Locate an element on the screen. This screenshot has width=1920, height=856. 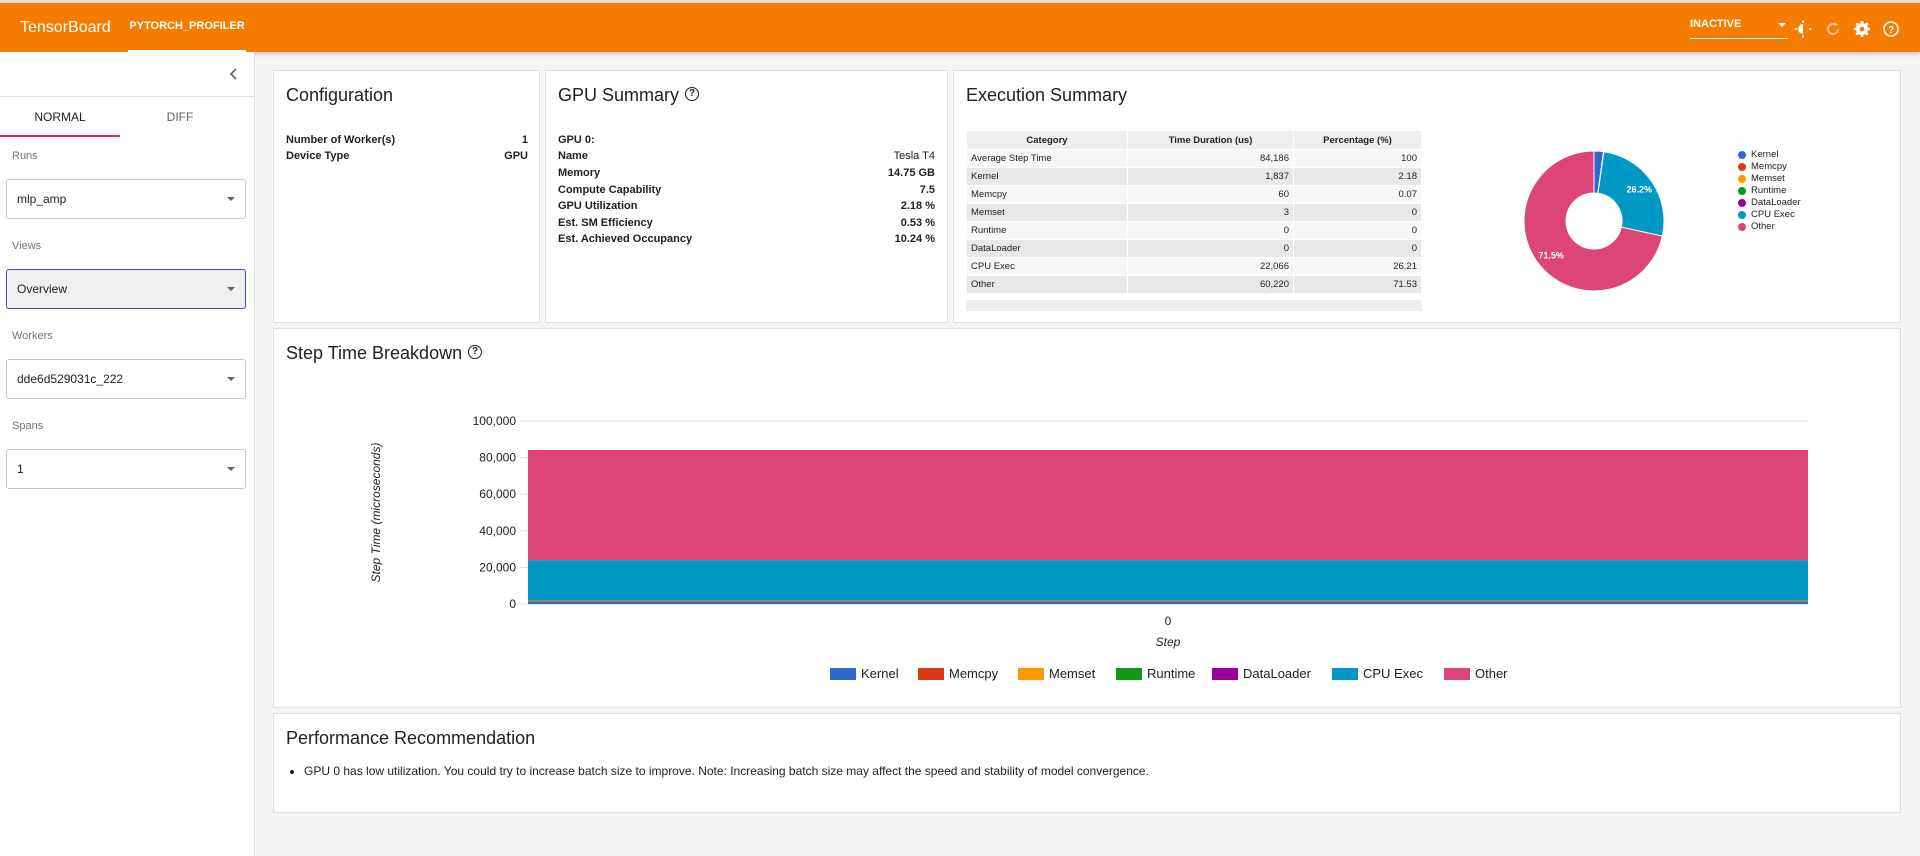
table-row: Memcpy 60 0.07 is located at coordinates (1194, 194).